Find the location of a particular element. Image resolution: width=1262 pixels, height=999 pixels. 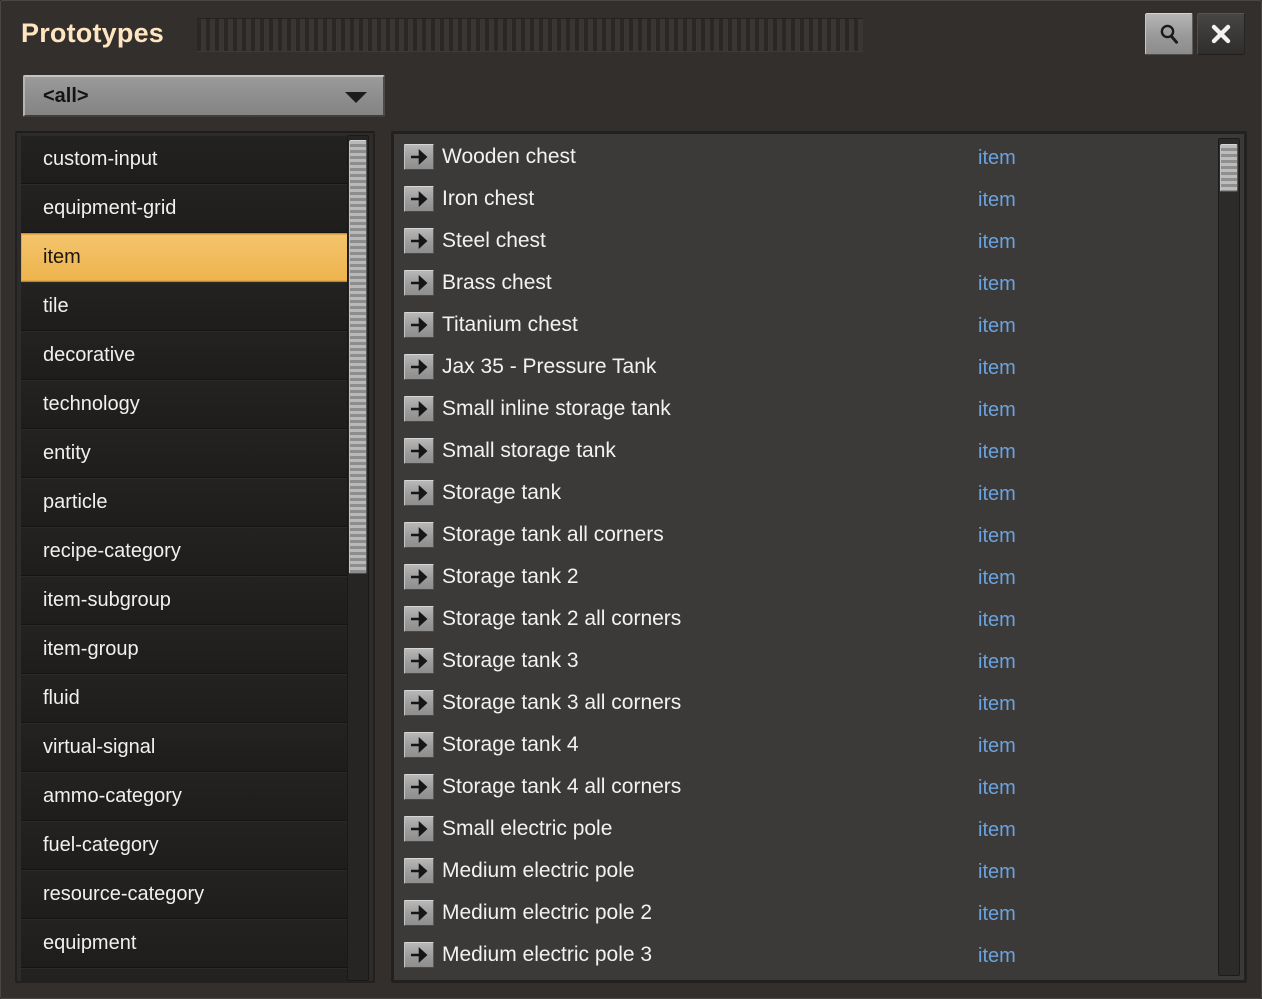

sidebar-item-label: fluid is located at coordinates (61, 698).